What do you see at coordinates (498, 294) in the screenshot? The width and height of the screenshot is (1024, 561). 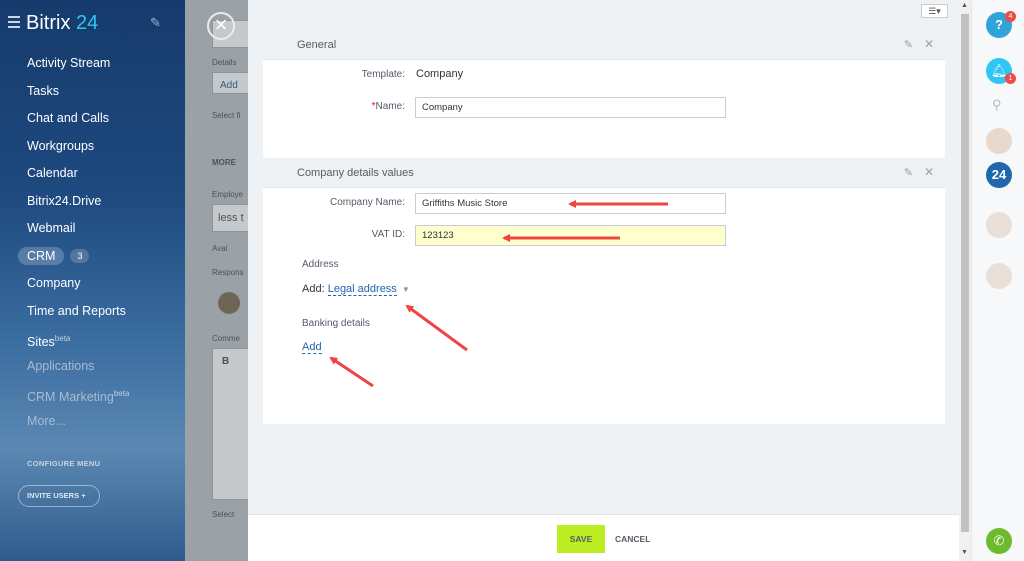 I see `annotation-arrows` at bounding box center [498, 294].